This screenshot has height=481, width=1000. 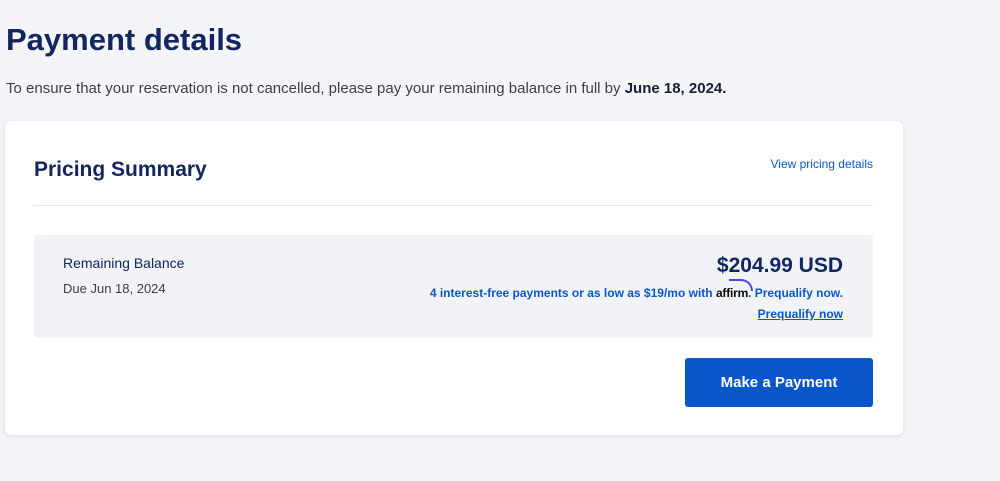 What do you see at coordinates (800, 314) in the screenshot?
I see `prequalify-link: Prequalify now` at bounding box center [800, 314].